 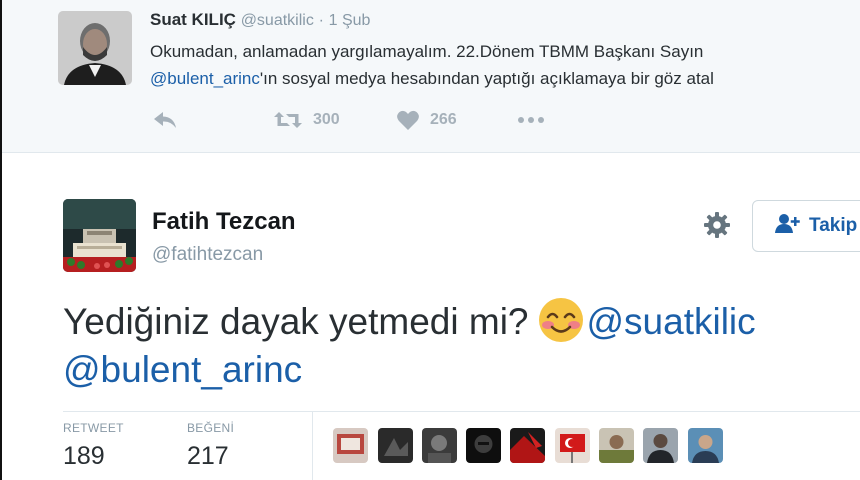 I want to click on like-button: 266, so click(x=426, y=120).